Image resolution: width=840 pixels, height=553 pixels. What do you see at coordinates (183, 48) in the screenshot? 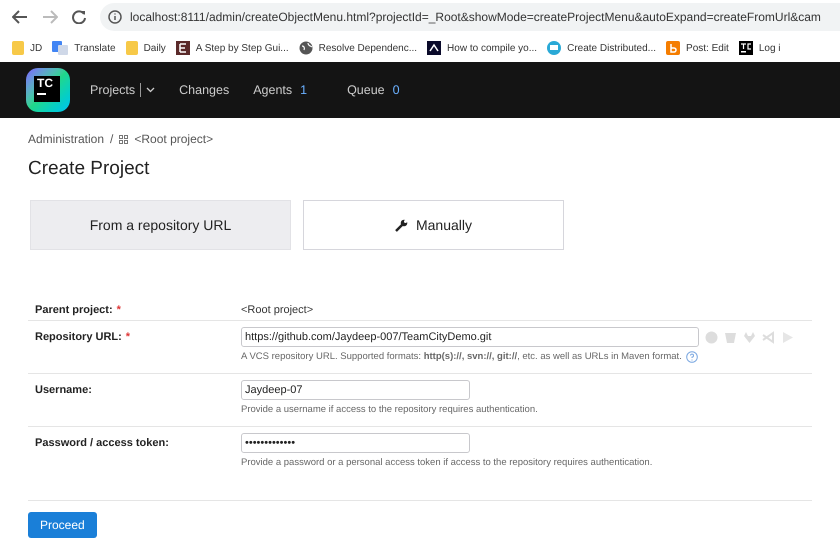
I see `letter-e-icon` at bounding box center [183, 48].